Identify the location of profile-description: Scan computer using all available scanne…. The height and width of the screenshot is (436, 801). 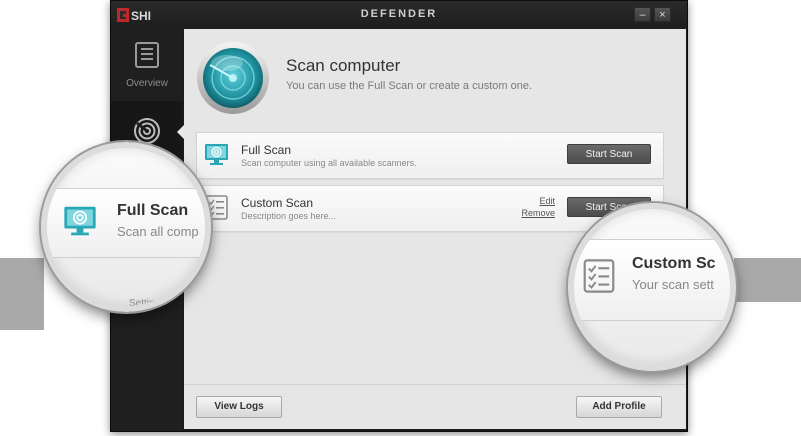
(329, 163).